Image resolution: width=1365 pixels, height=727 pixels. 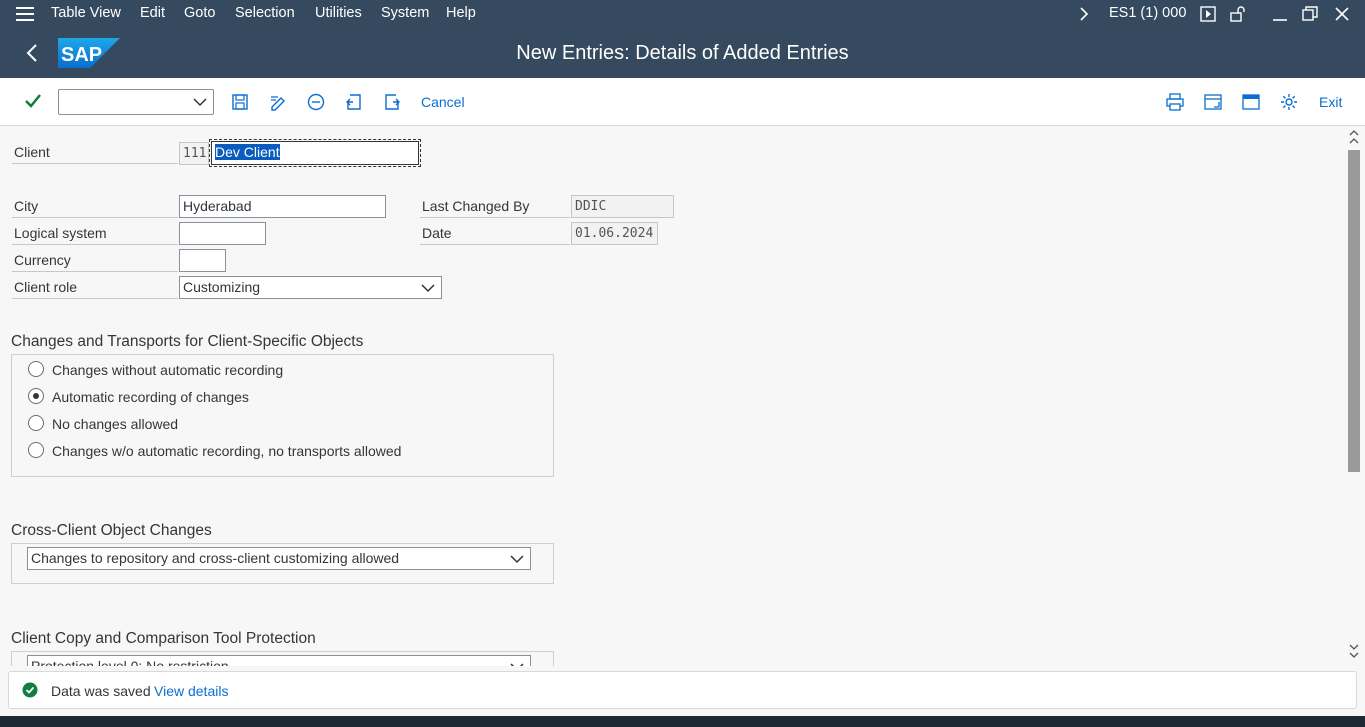 What do you see at coordinates (682, 721) in the screenshot?
I see `os-taskbar` at bounding box center [682, 721].